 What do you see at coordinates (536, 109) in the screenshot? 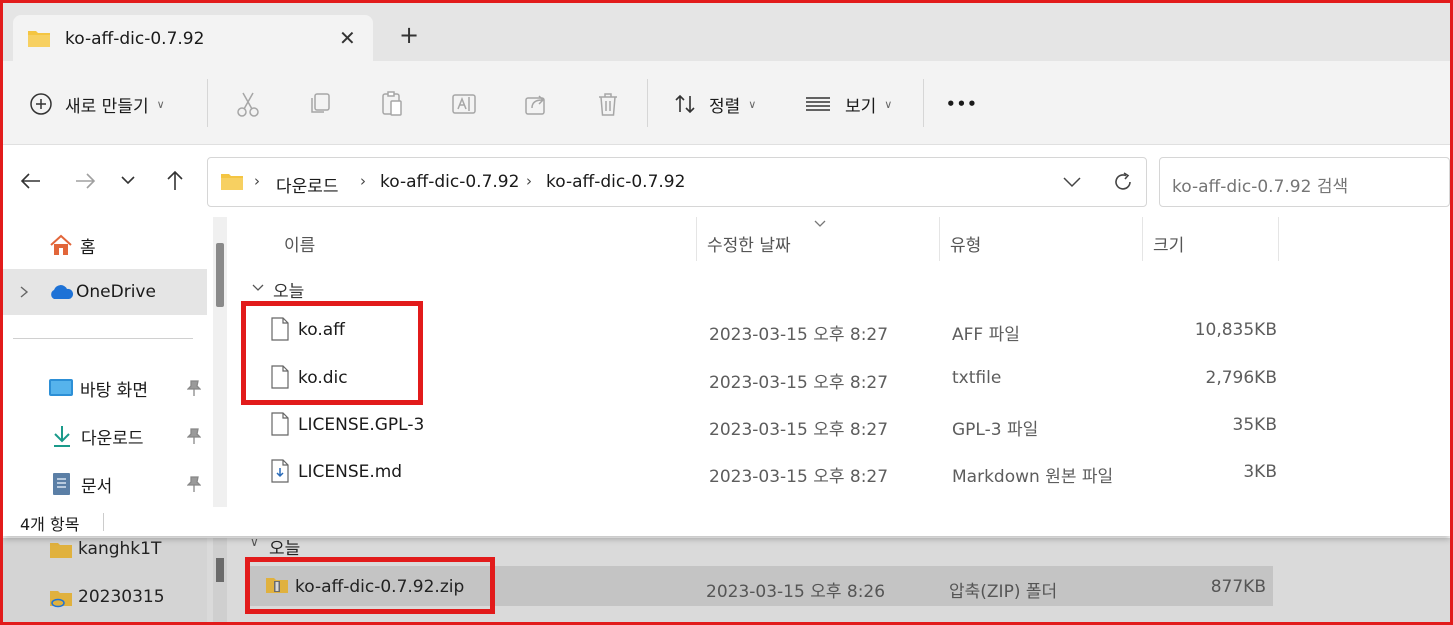
I see `share-icon` at bounding box center [536, 109].